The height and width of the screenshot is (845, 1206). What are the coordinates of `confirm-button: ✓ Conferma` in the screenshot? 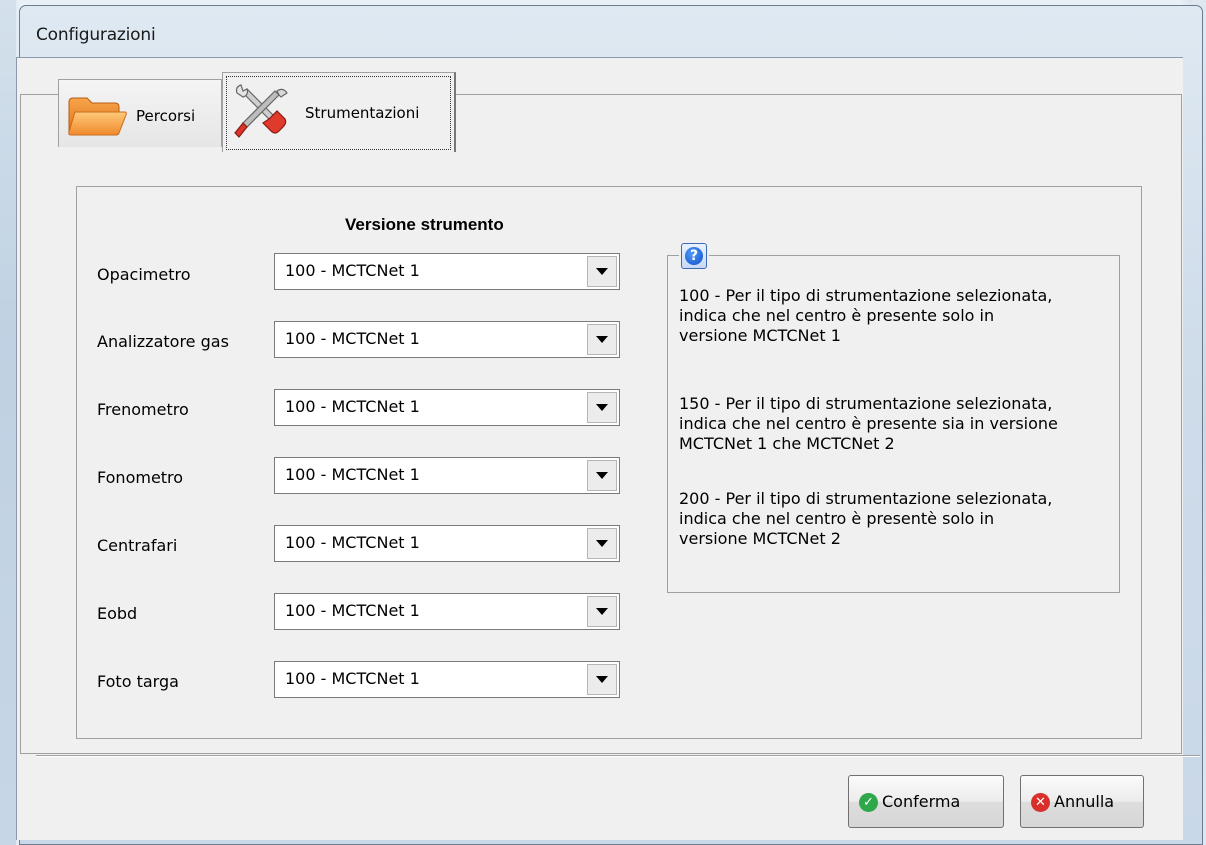 It's located at (926, 801).